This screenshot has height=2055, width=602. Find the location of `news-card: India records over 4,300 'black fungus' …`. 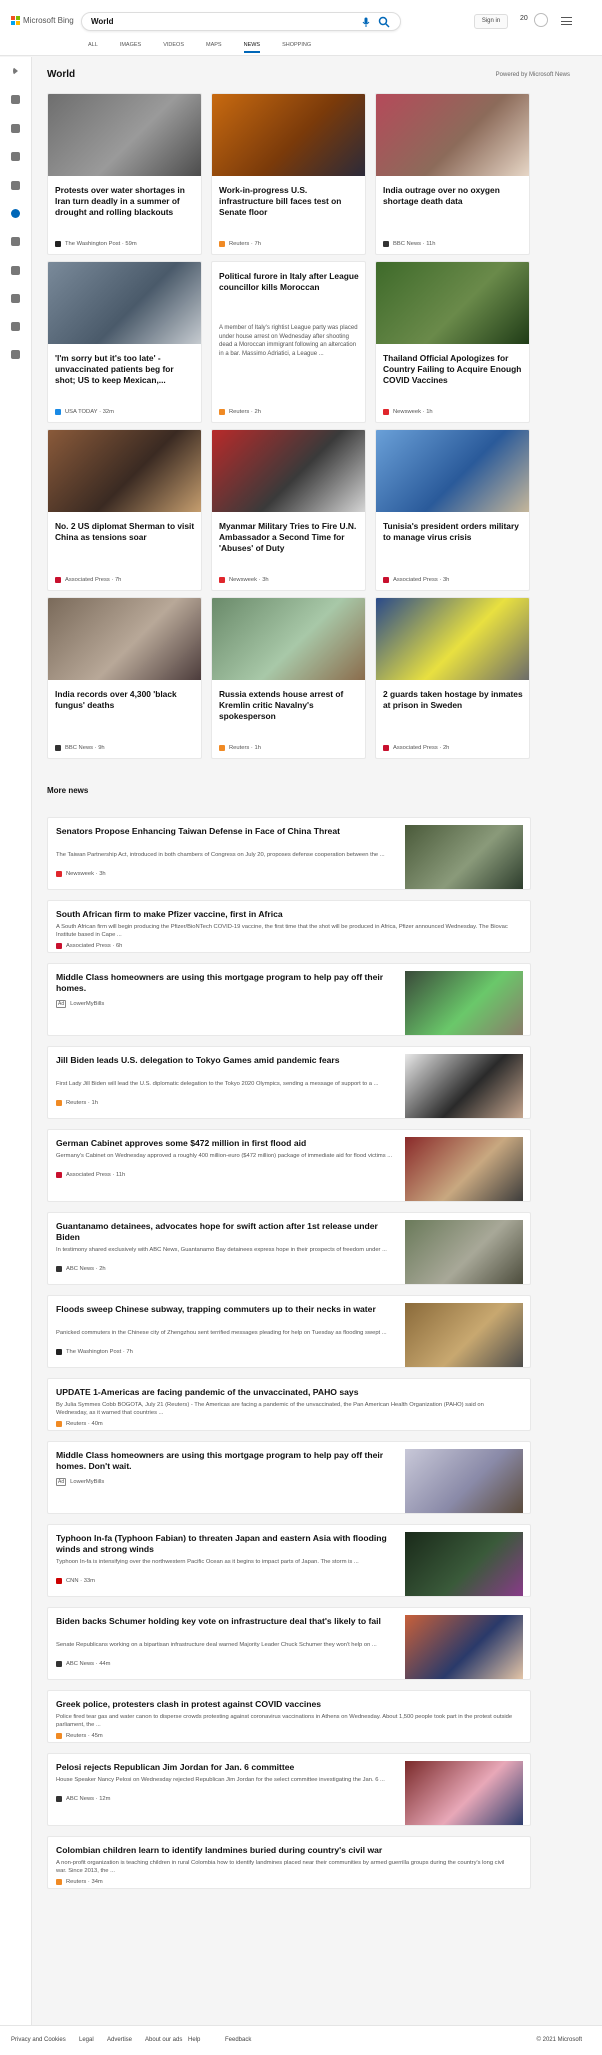

news-card: India records over 4,300 'black fungus' … is located at coordinates (124, 678).